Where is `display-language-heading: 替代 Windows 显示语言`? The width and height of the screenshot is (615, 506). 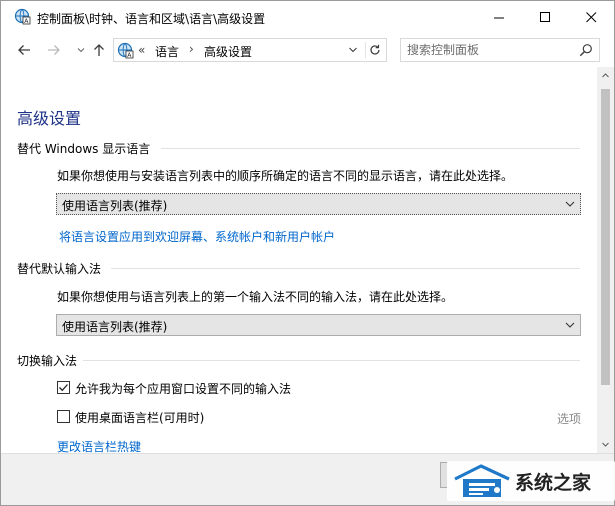 display-language-heading: 替代 Windows 显示语言 is located at coordinates (84, 149).